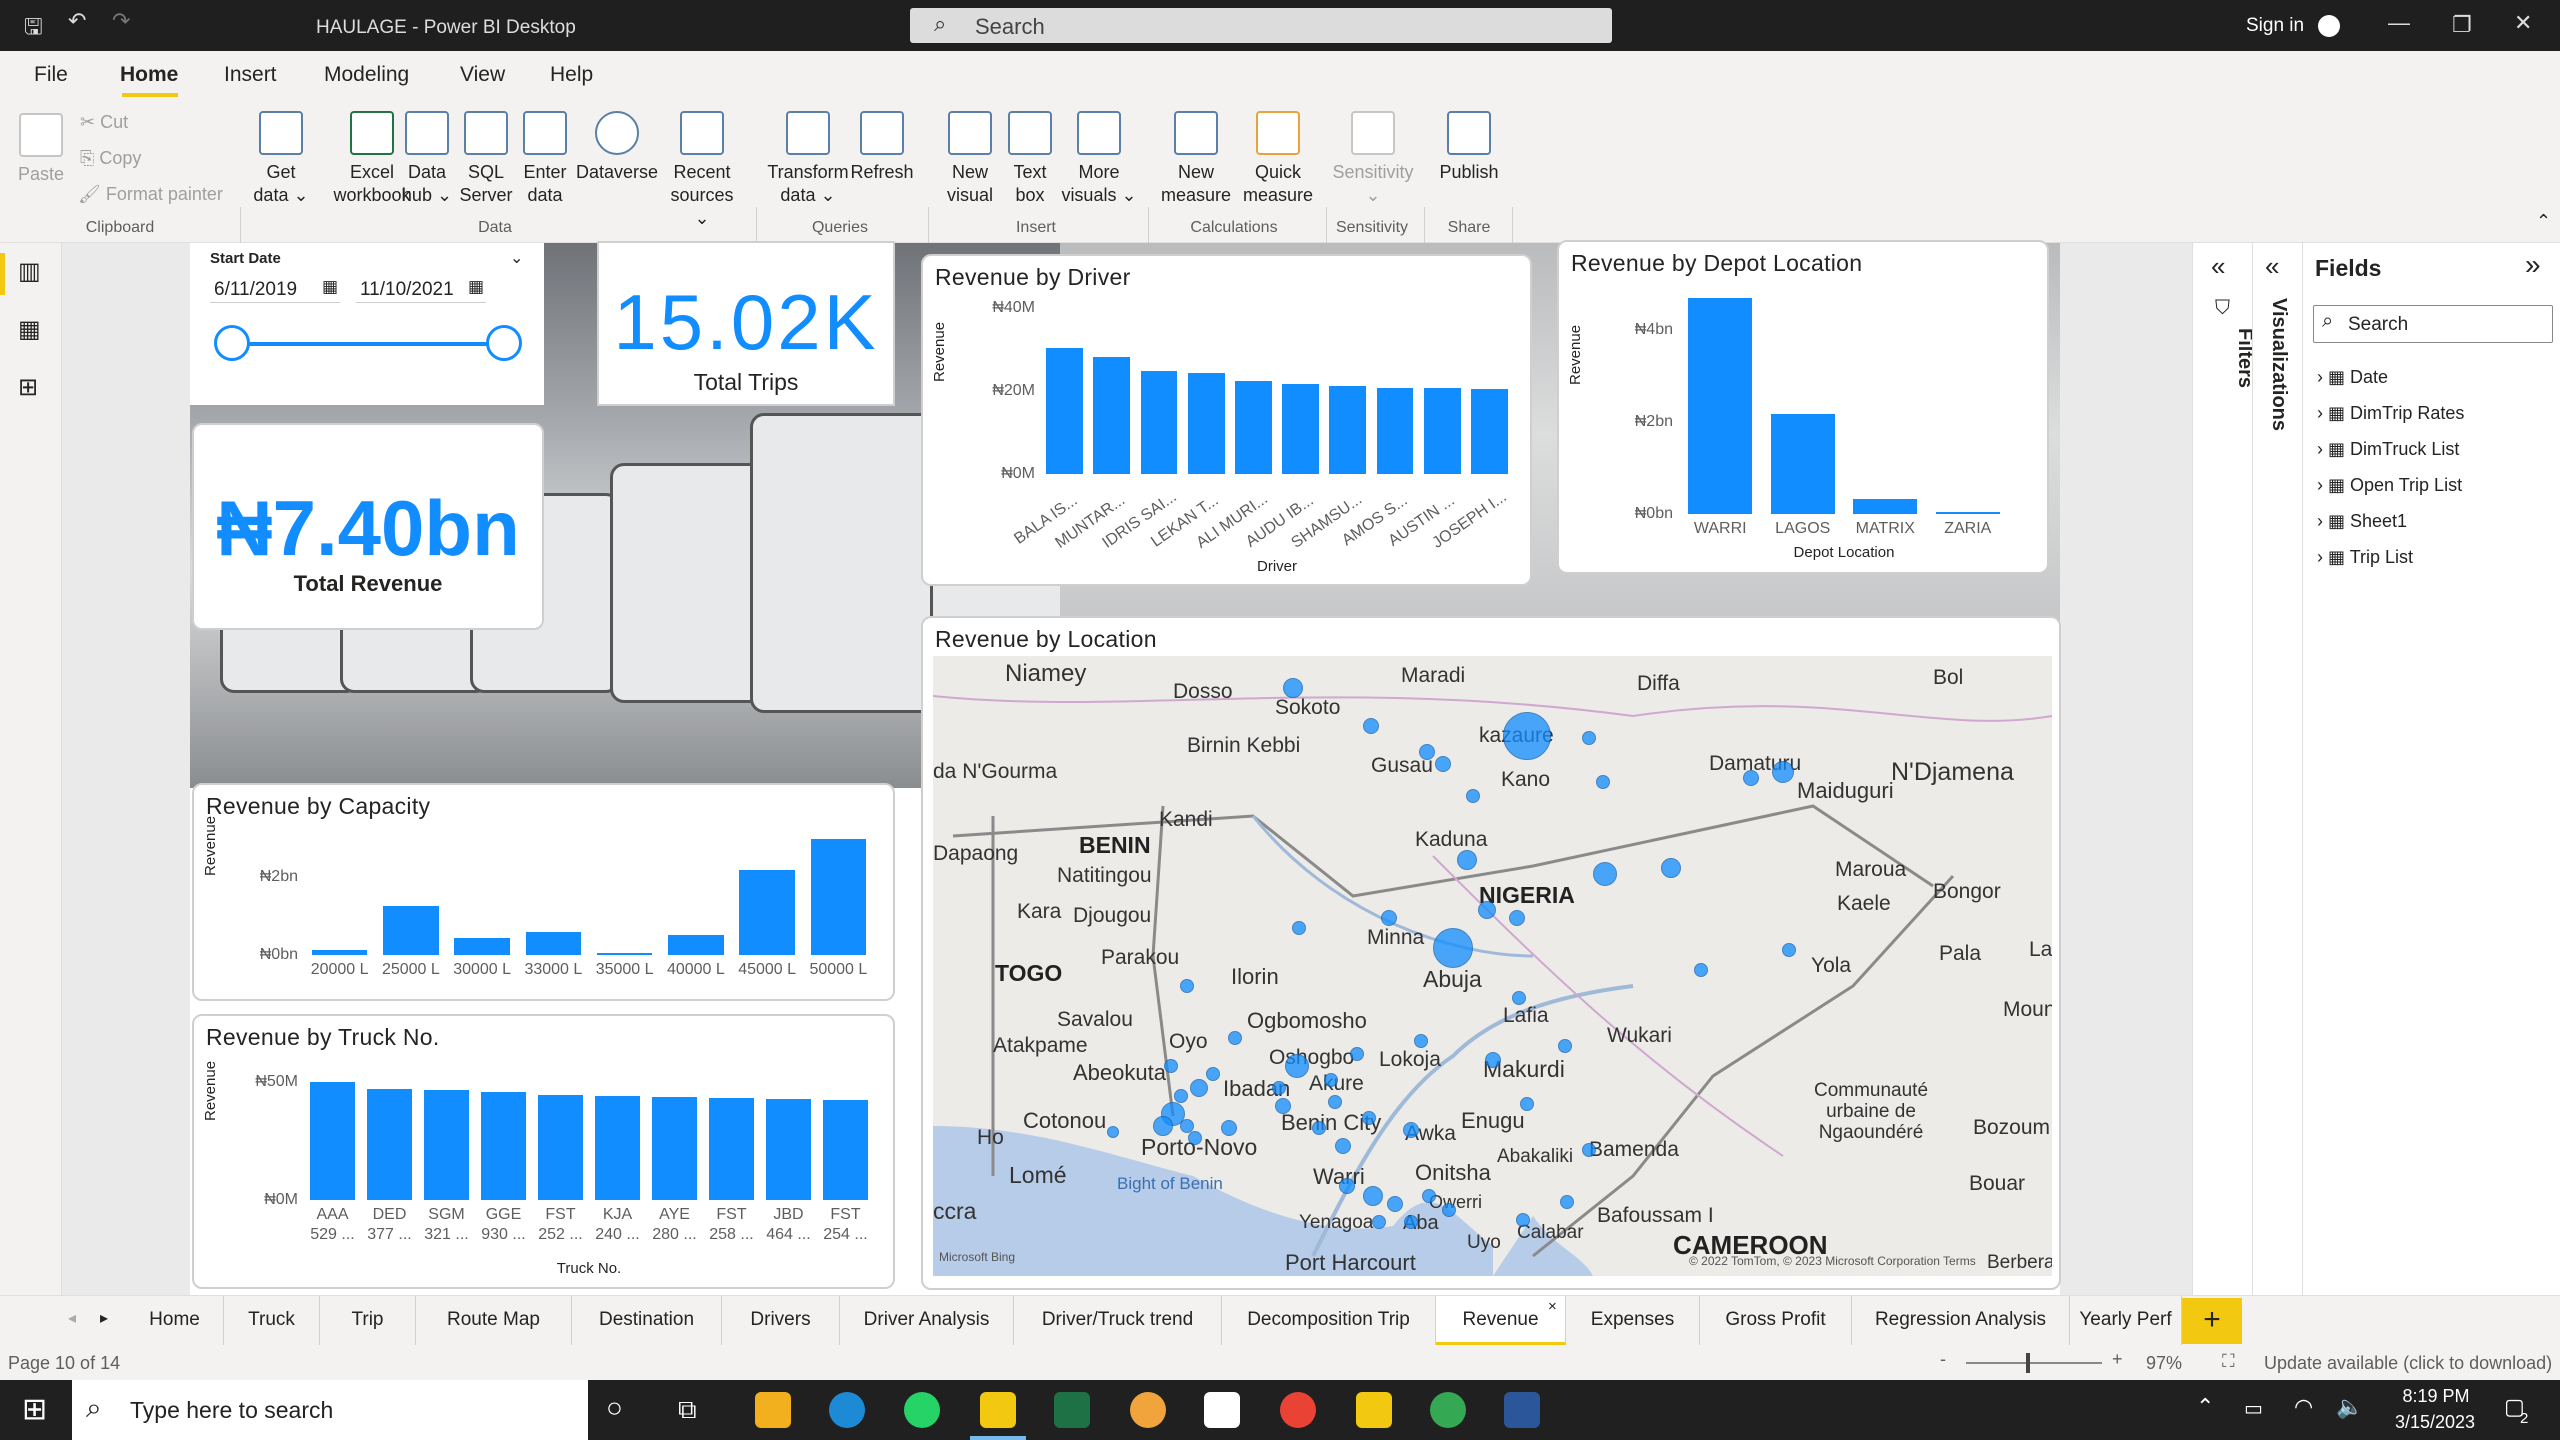  What do you see at coordinates (1374, 1410) in the screenshot?
I see `powerbi-icon` at bounding box center [1374, 1410].